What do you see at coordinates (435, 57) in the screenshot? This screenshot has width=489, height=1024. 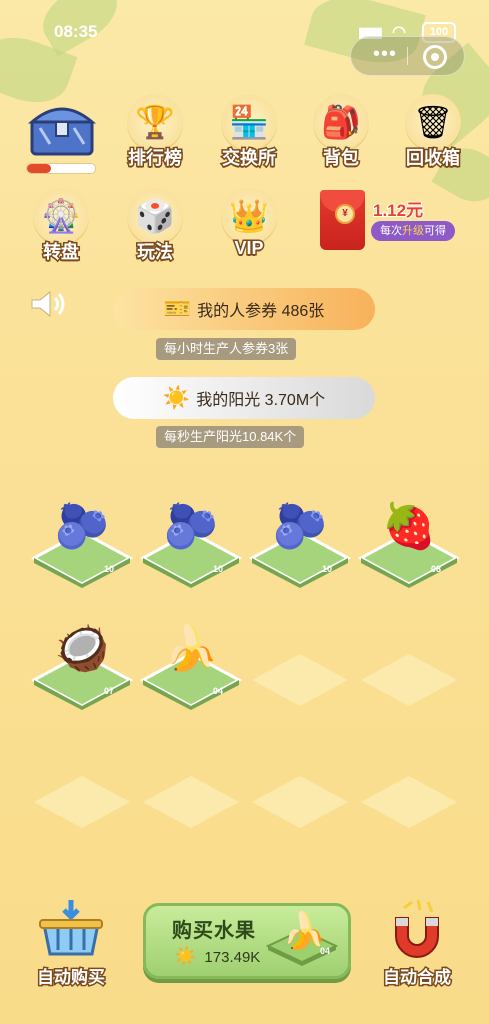 I see `close-mini-program-icon` at bounding box center [435, 57].